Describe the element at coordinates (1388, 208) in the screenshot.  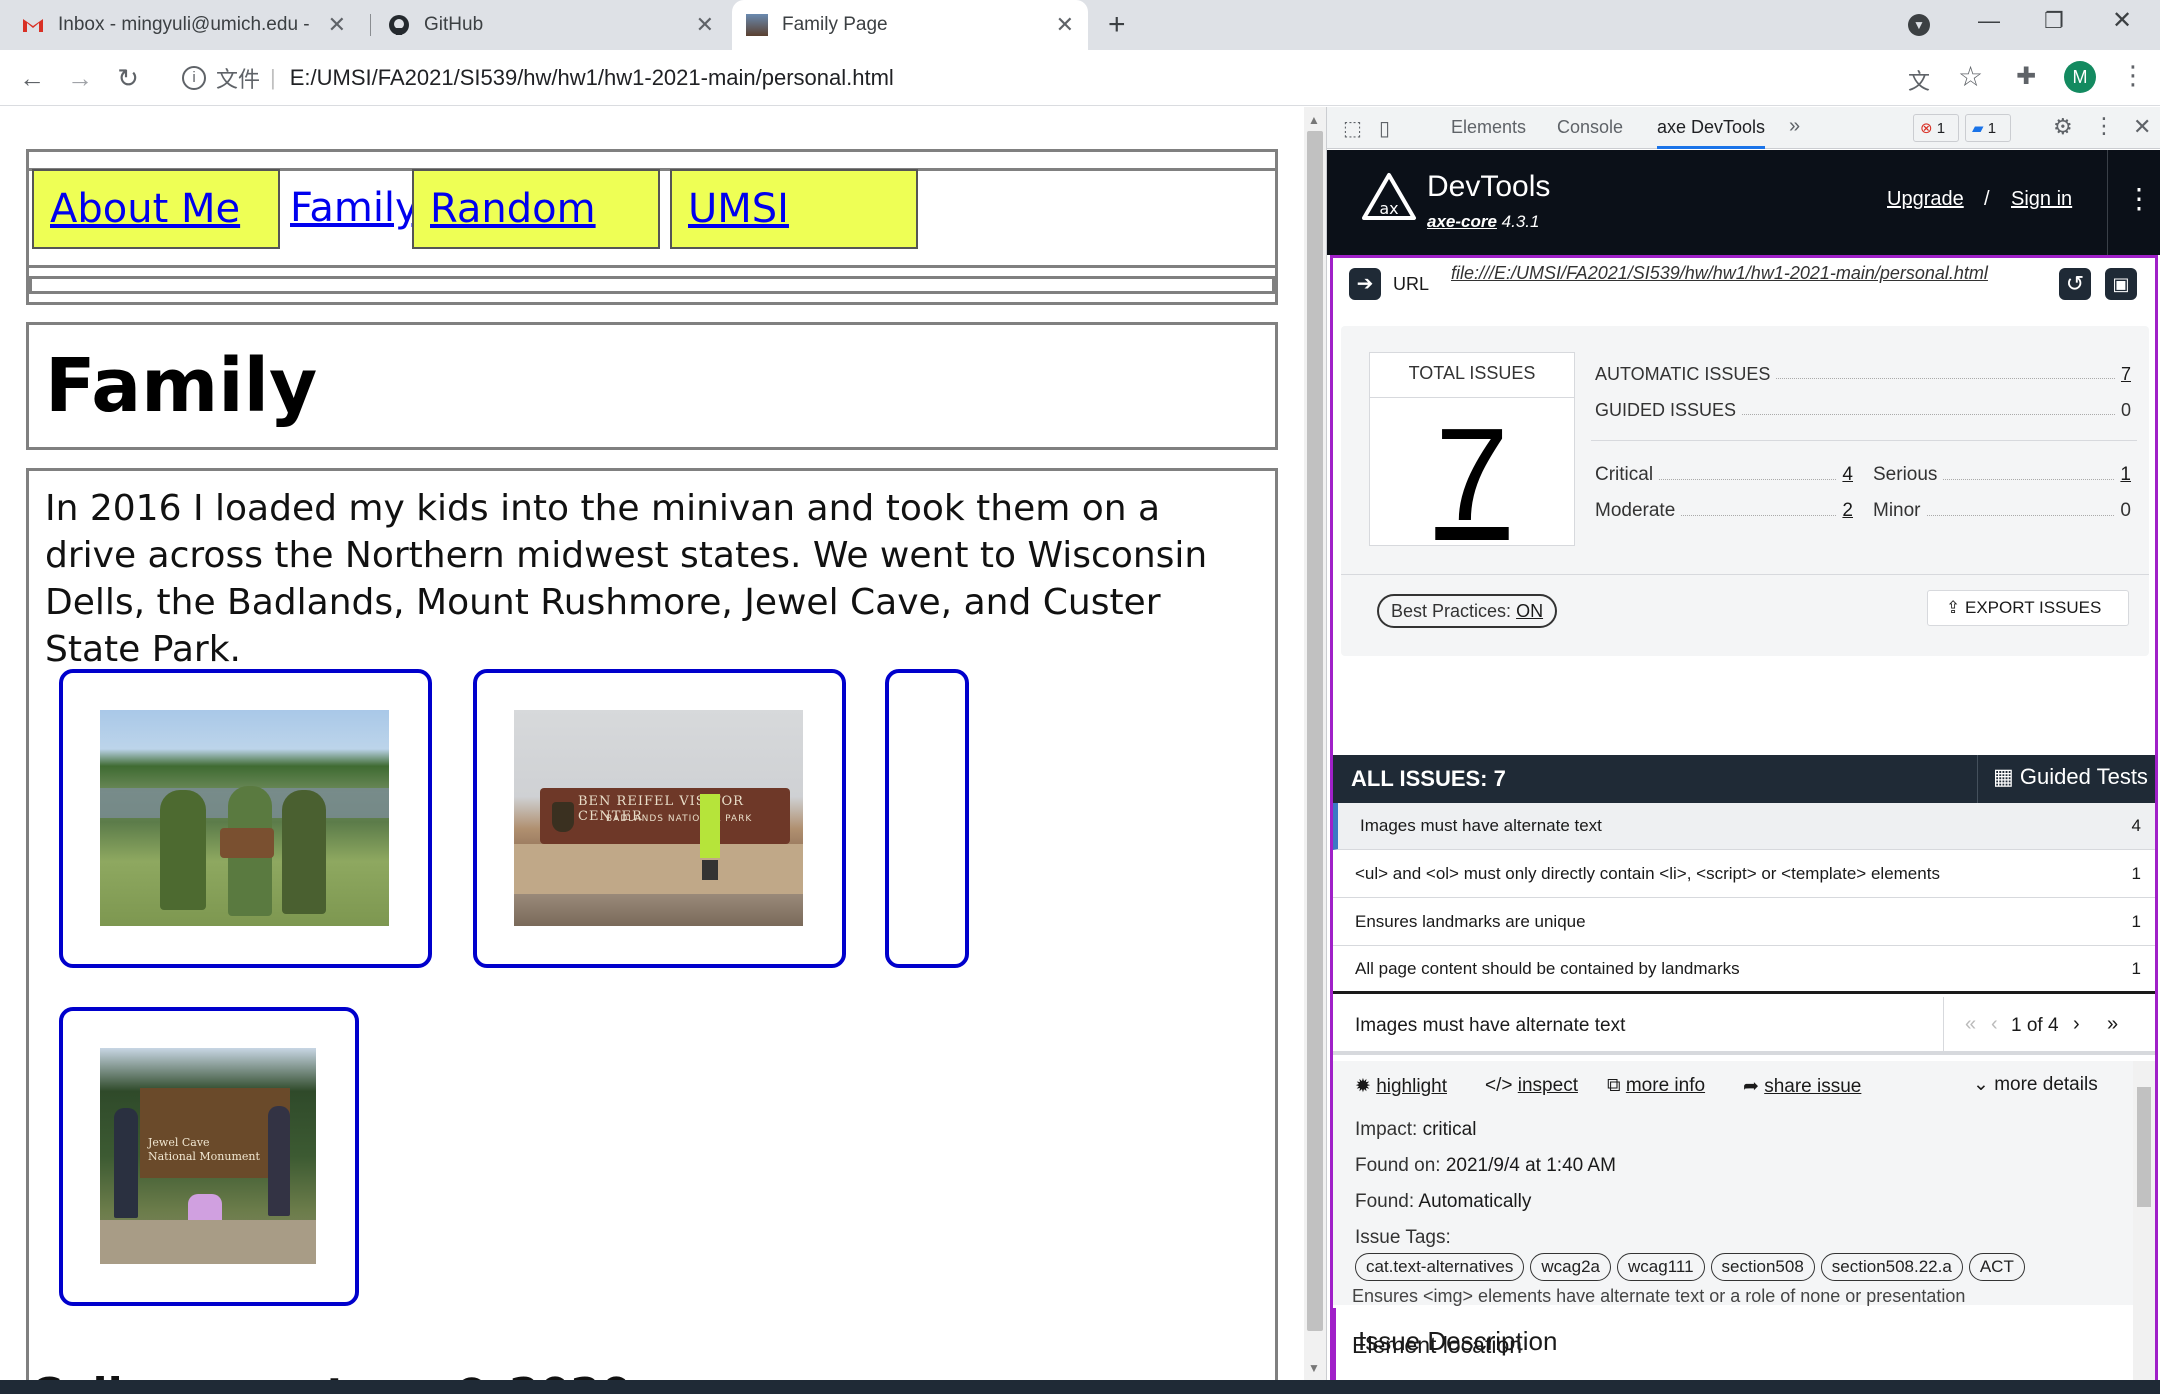
I see `svg-text: ax` at that location.